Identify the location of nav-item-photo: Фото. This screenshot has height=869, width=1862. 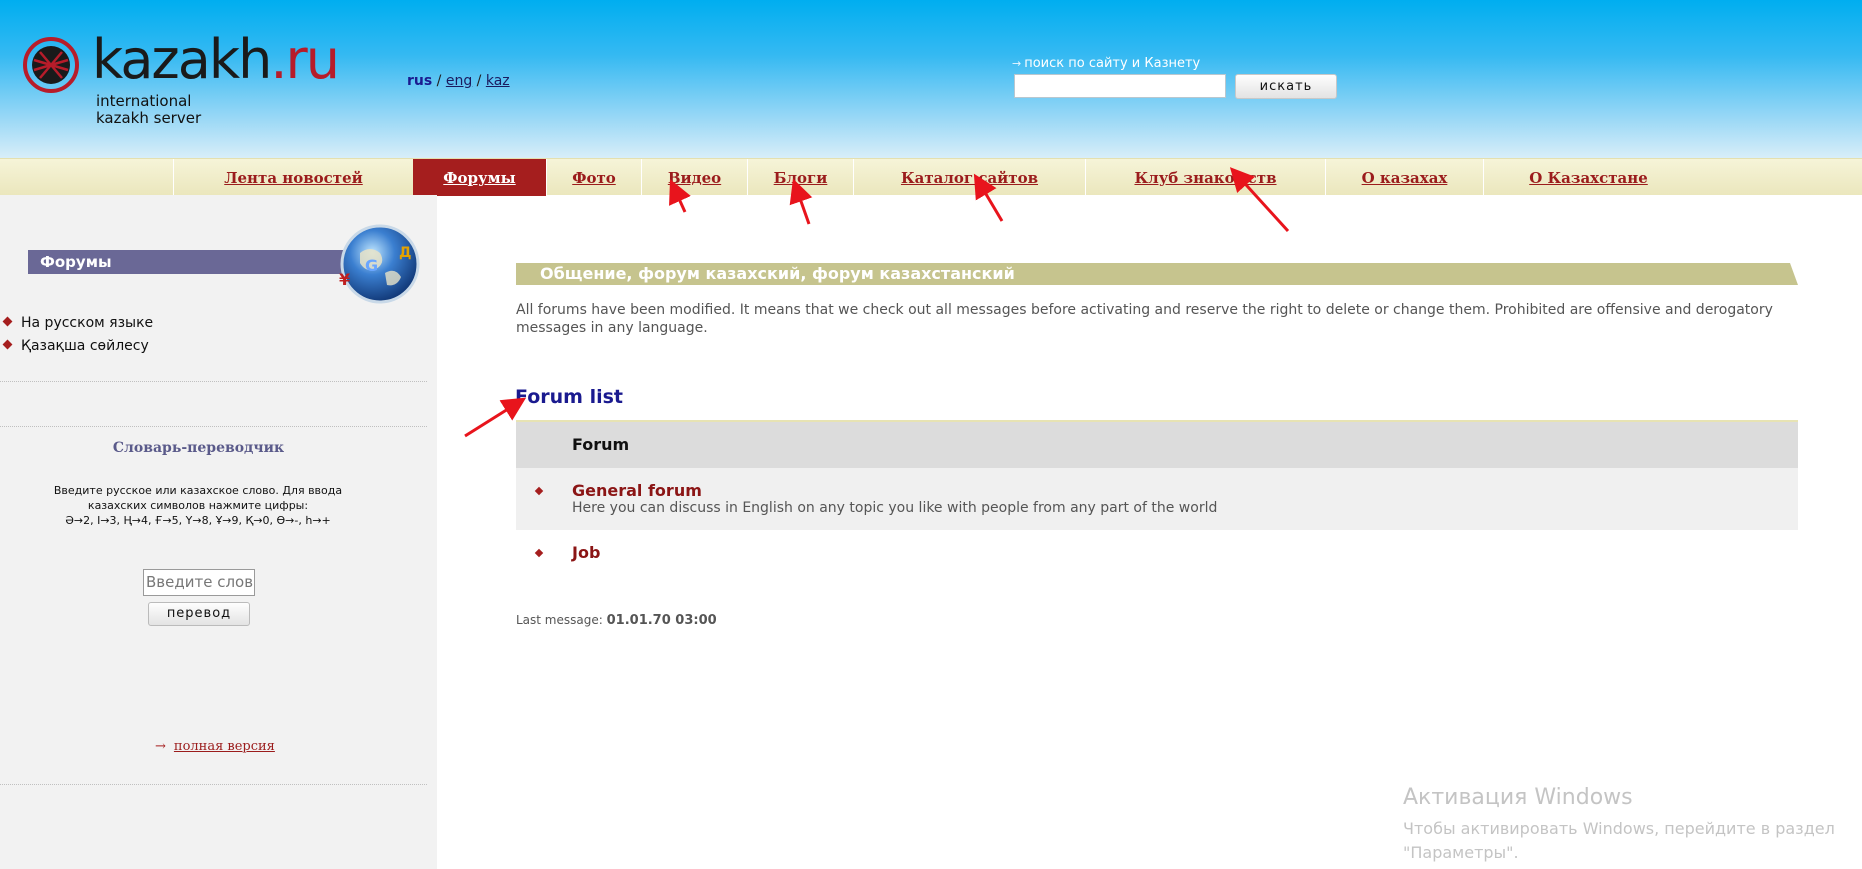
(593, 177).